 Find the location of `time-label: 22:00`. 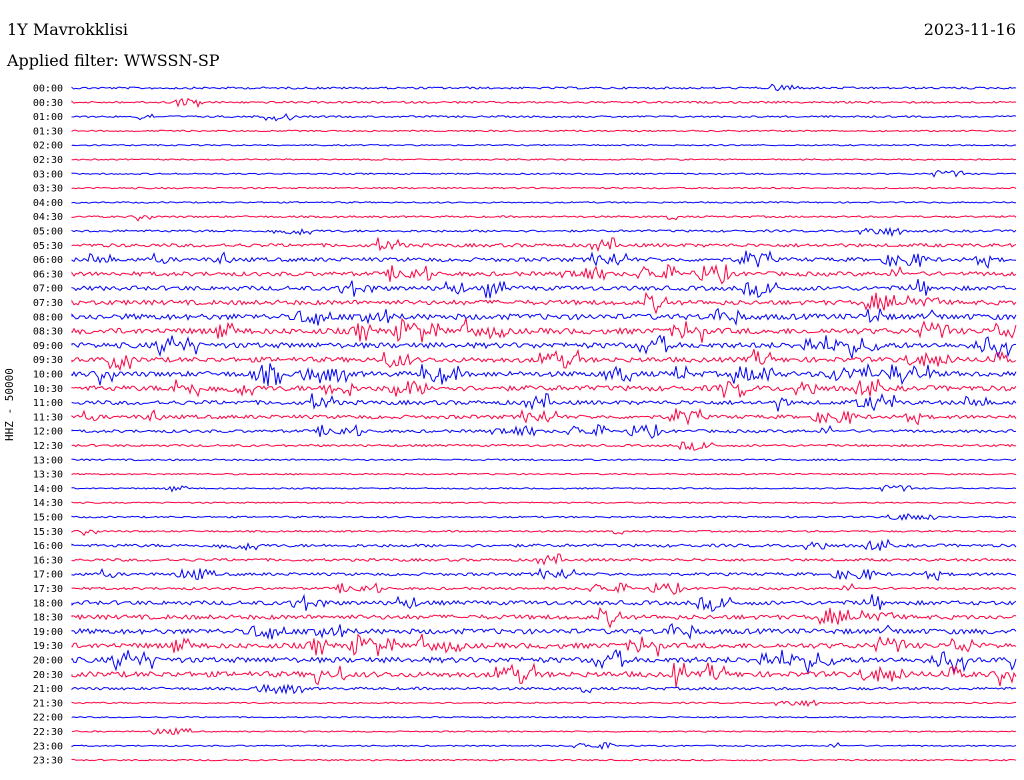

time-label: 22:00 is located at coordinates (48, 718).